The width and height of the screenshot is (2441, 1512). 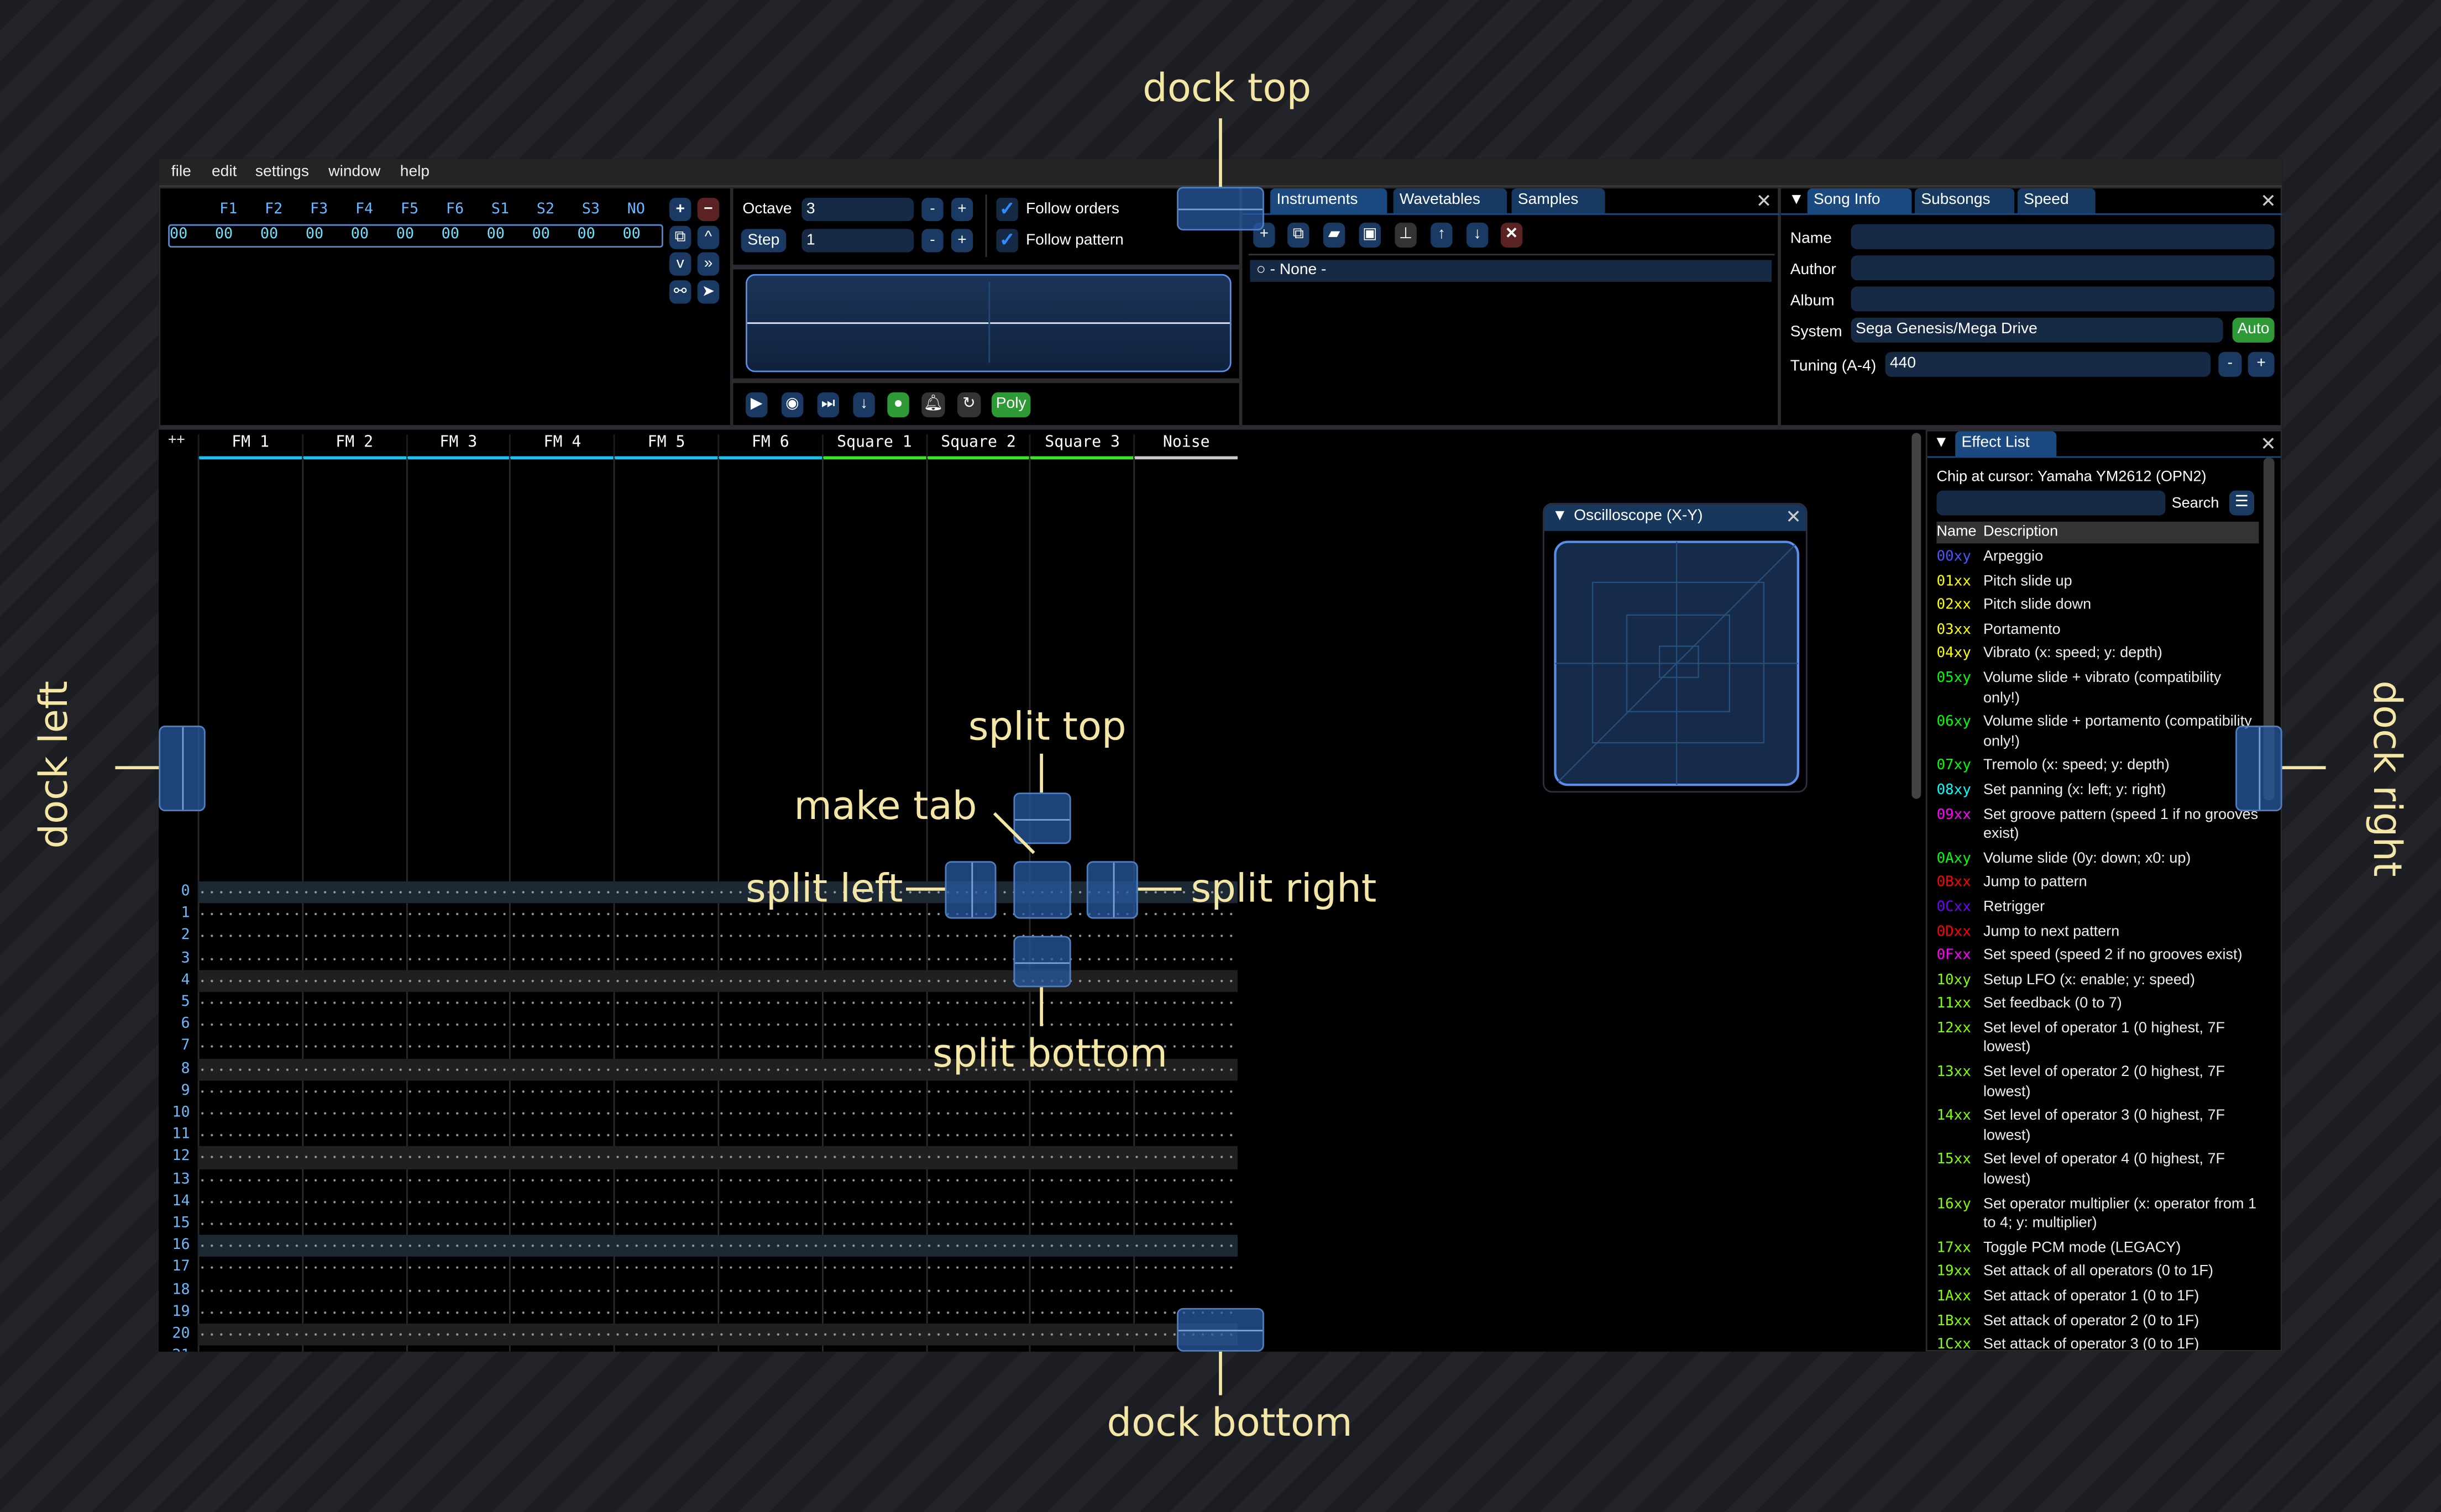 I want to click on effect-search-input, so click(x=2051, y=503).